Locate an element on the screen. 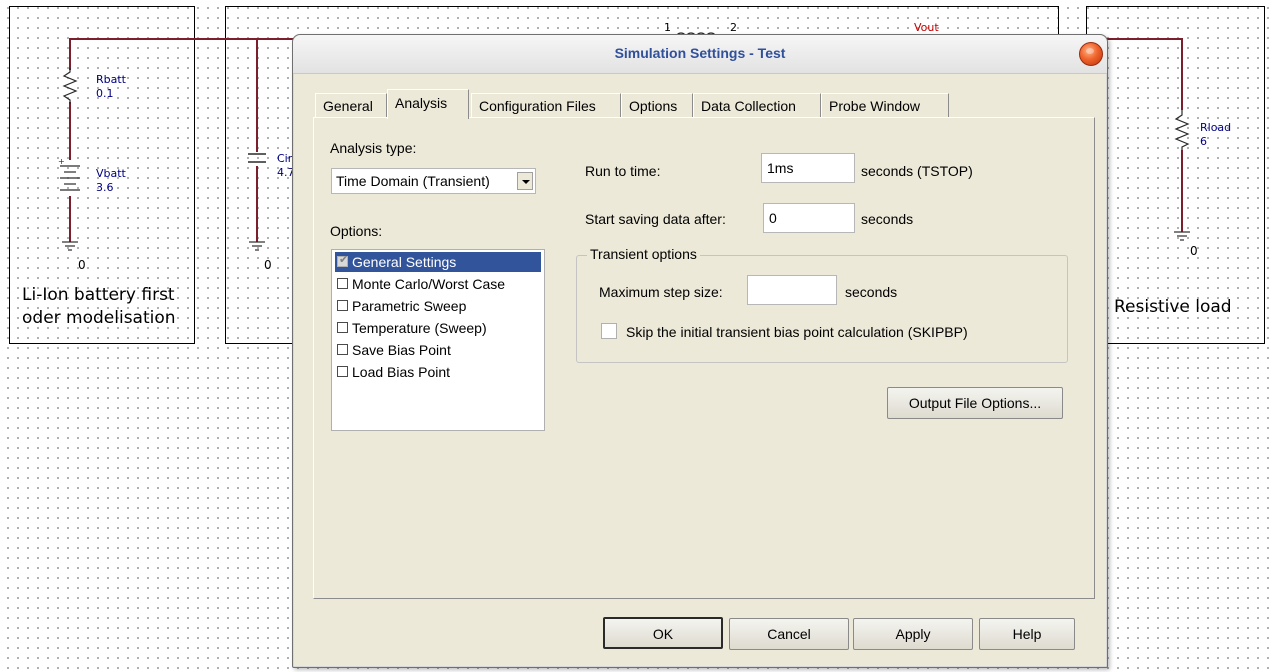 The height and width of the screenshot is (672, 1272). rload-value: 6 is located at coordinates (1203, 141).